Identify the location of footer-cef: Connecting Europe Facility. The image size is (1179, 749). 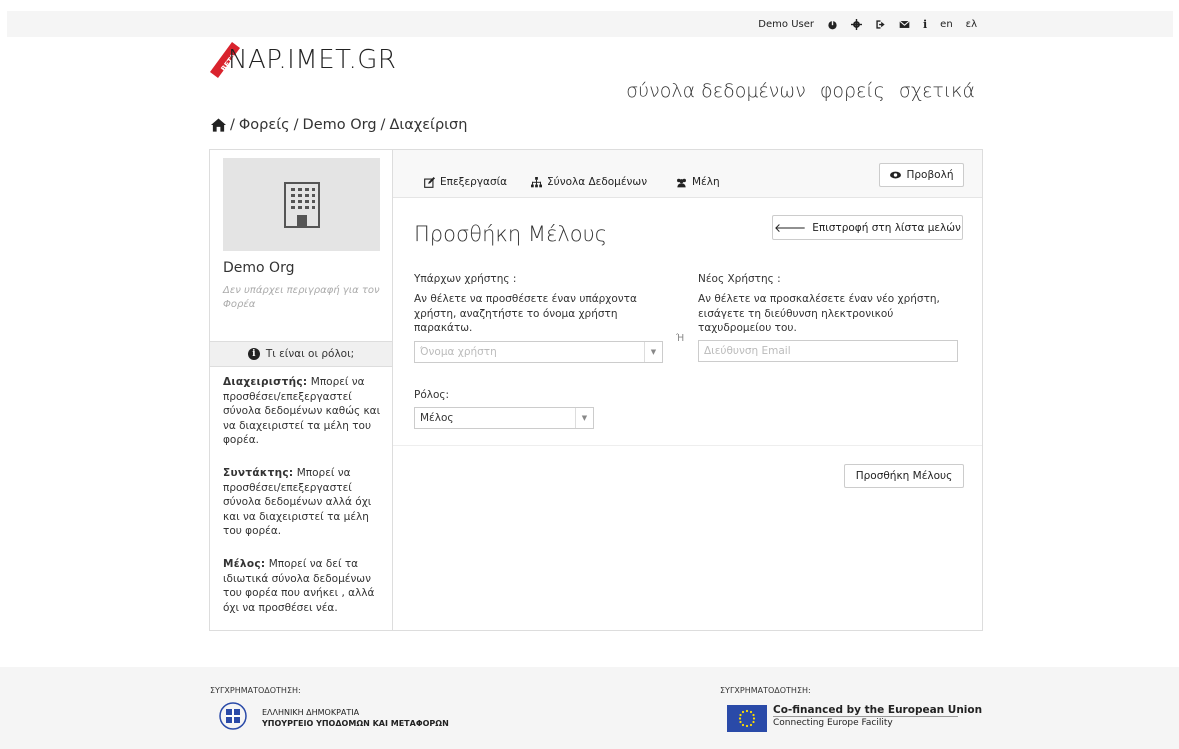
(833, 723).